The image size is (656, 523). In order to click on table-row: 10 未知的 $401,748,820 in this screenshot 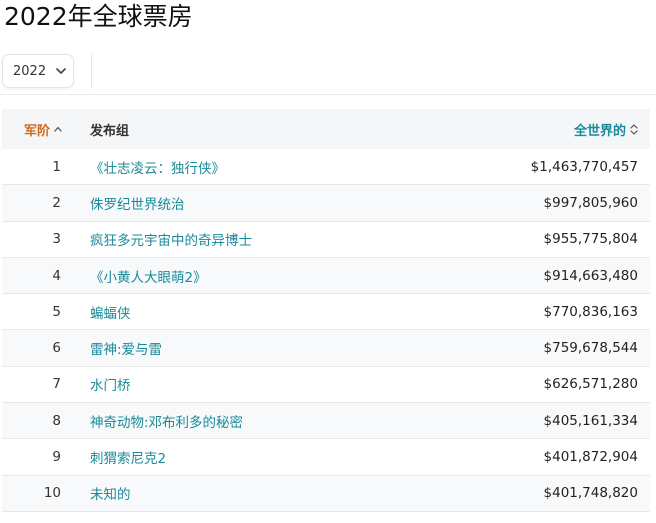, I will do `click(326, 493)`.